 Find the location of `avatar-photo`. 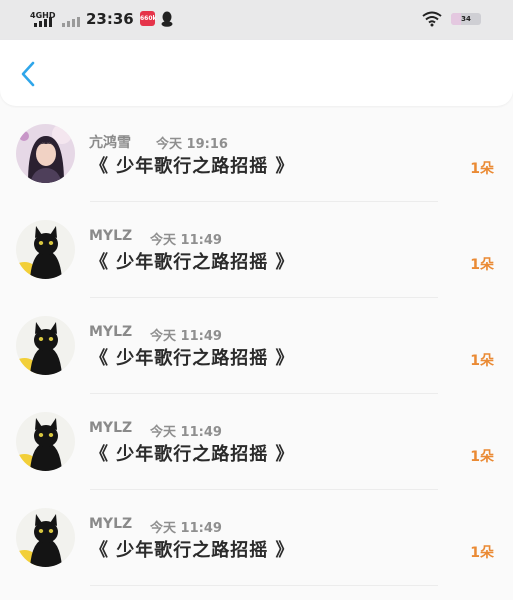

avatar-photo is located at coordinates (45, 153).